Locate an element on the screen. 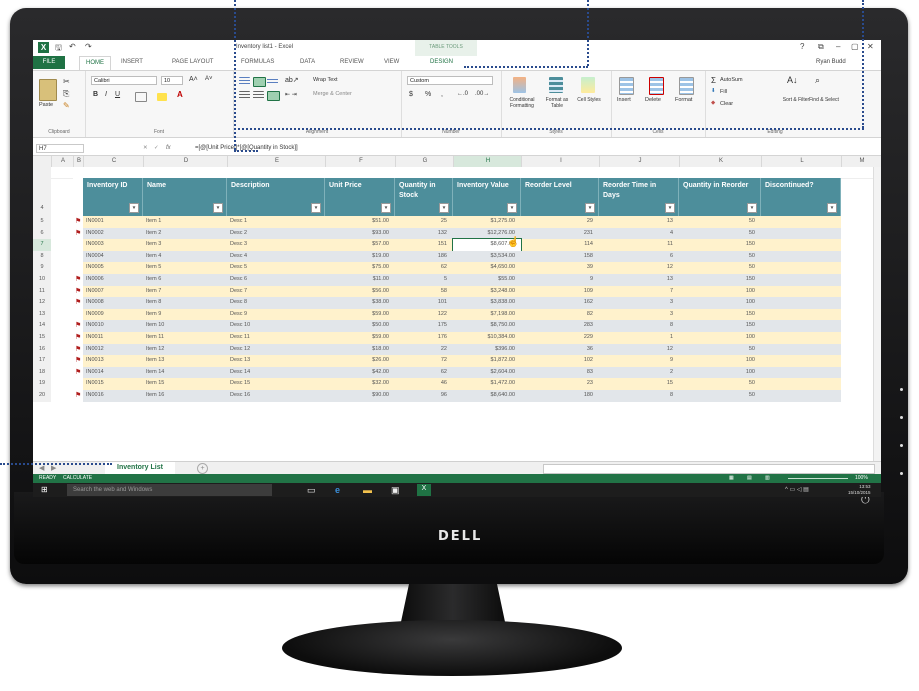 This screenshot has height=691, width=919. tab-insert: INSERT is located at coordinates (132, 62).